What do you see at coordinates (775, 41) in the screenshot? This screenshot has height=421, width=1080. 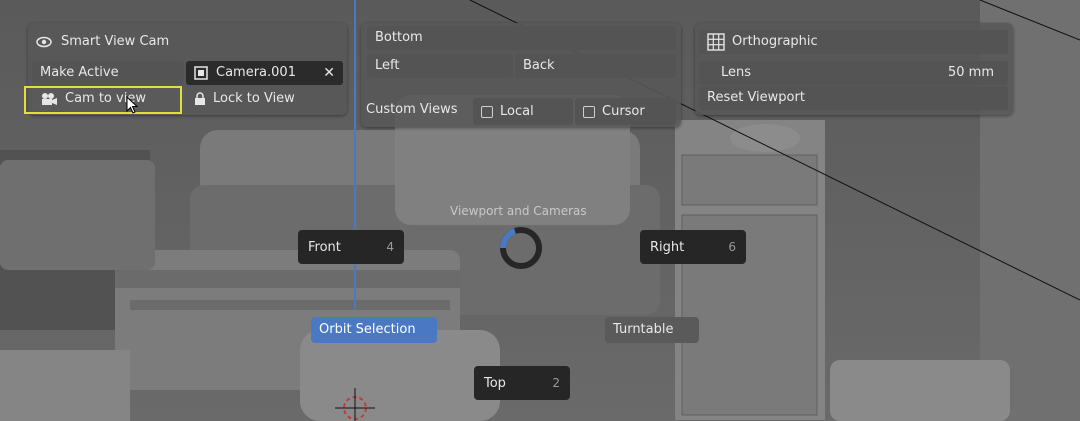 I see `orthographic-label: Orthographic` at bounding box center [775, 41].